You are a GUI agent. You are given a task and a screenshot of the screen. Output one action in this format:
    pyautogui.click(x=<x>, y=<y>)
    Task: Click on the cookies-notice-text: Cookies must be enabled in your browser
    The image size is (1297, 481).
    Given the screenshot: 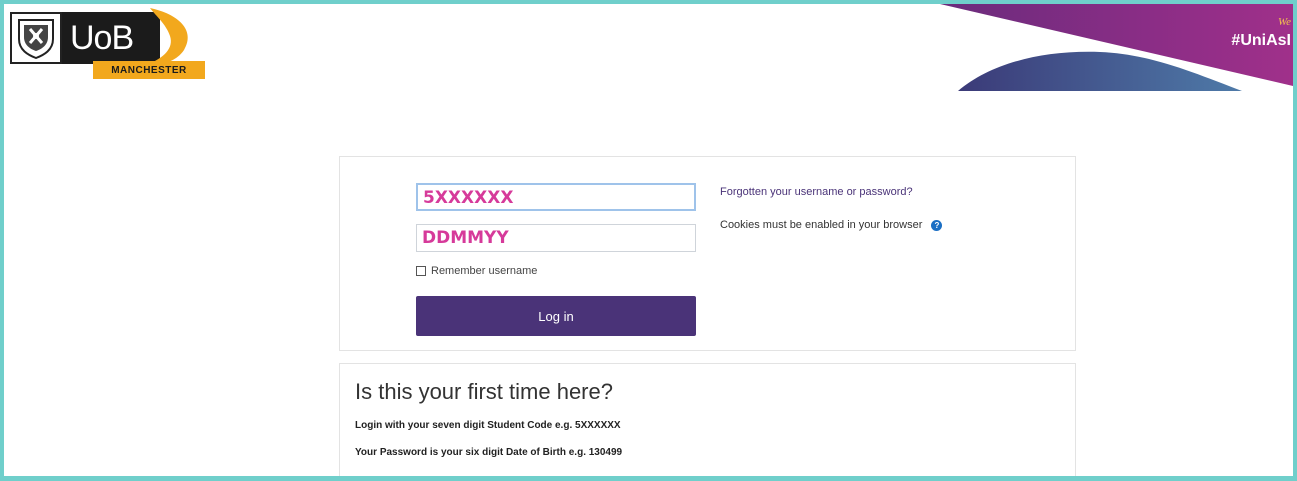 What is the action you would take?
    pyautogui.click(x=821, y=225)
    